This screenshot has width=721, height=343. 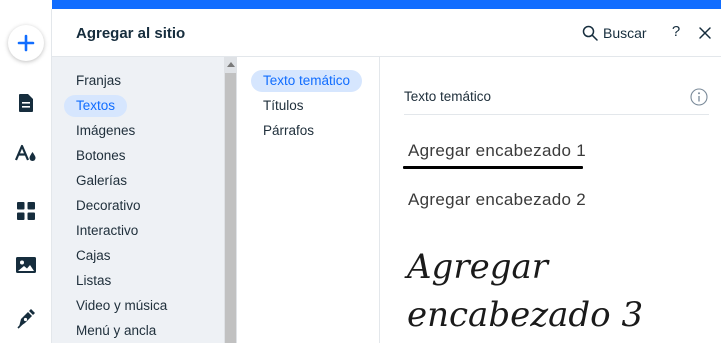 I want to click on search-button: Buscar, so click(x=614, y=33).